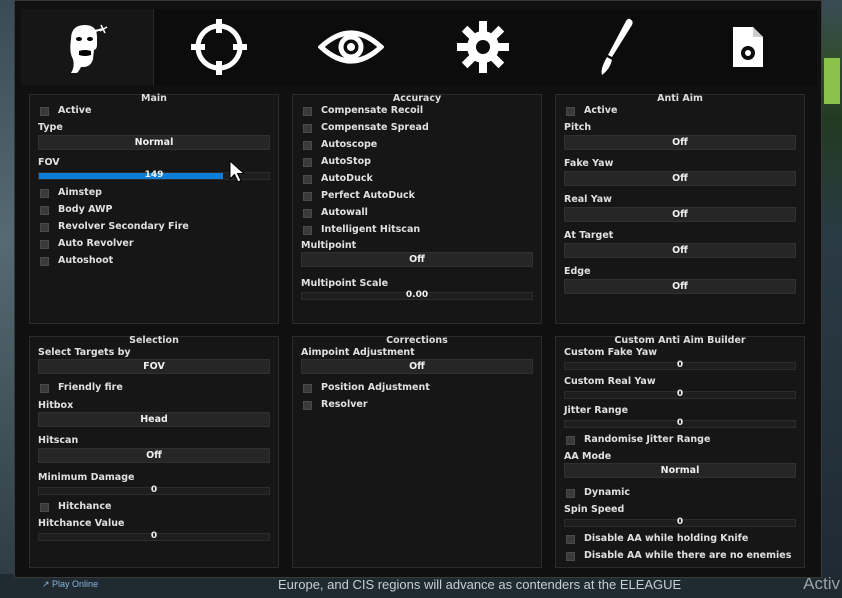  Describe the element at coordinates (44, 210) in the screenshot. I see `checkbox-body-awp` at that location.